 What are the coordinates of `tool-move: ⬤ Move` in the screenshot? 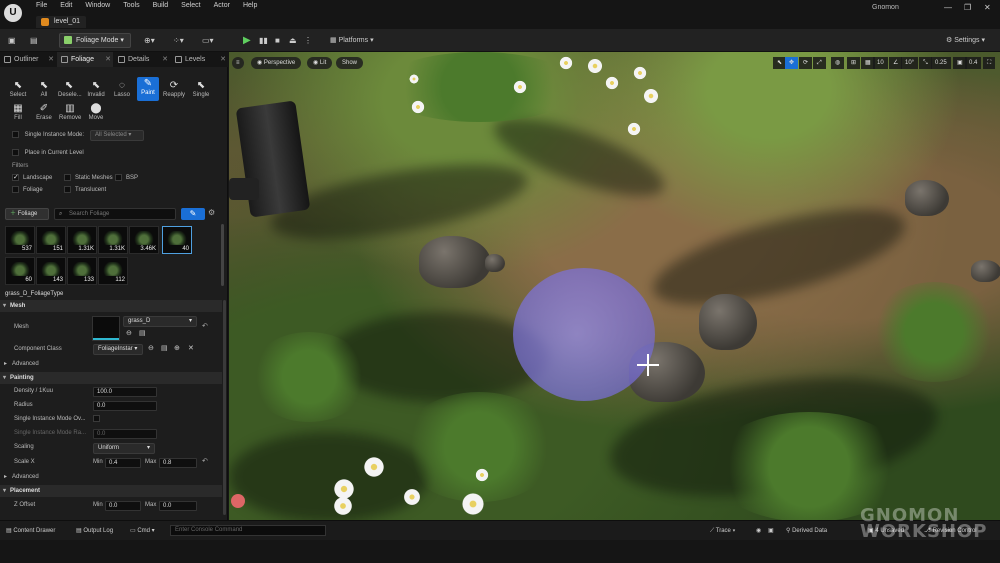 It's located at (96, 113).